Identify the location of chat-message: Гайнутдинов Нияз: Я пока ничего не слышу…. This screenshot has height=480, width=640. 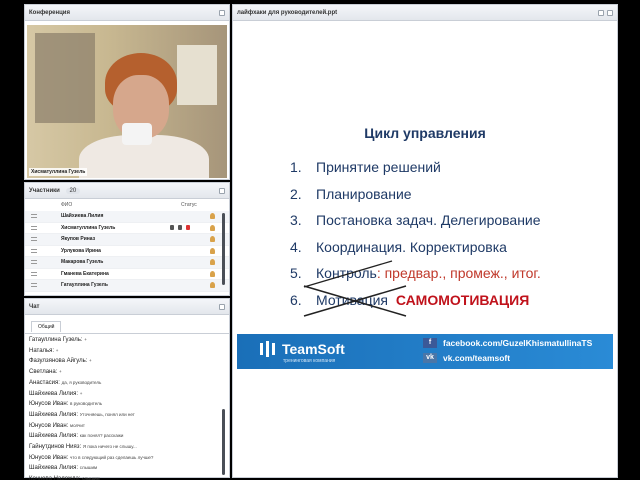
(127, 447).